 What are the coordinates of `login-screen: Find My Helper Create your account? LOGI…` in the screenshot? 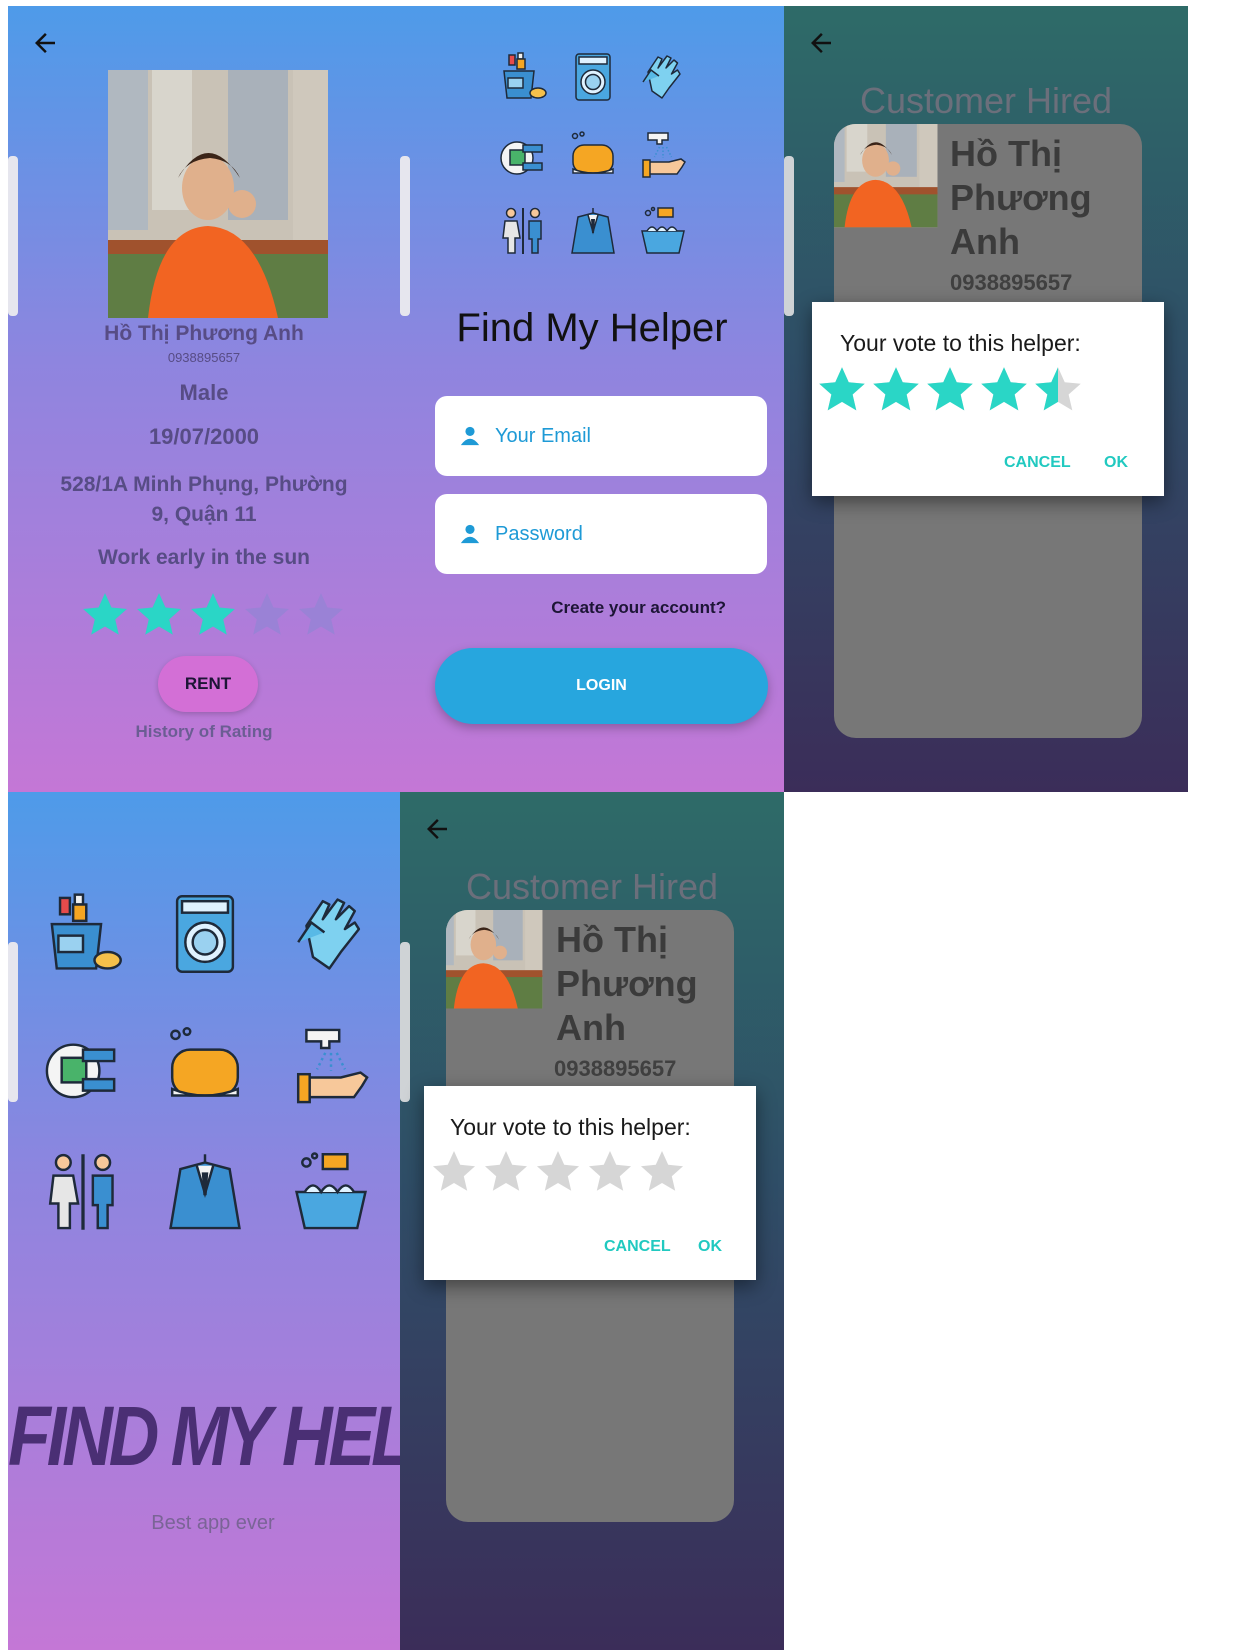 It's located at (592, 399).